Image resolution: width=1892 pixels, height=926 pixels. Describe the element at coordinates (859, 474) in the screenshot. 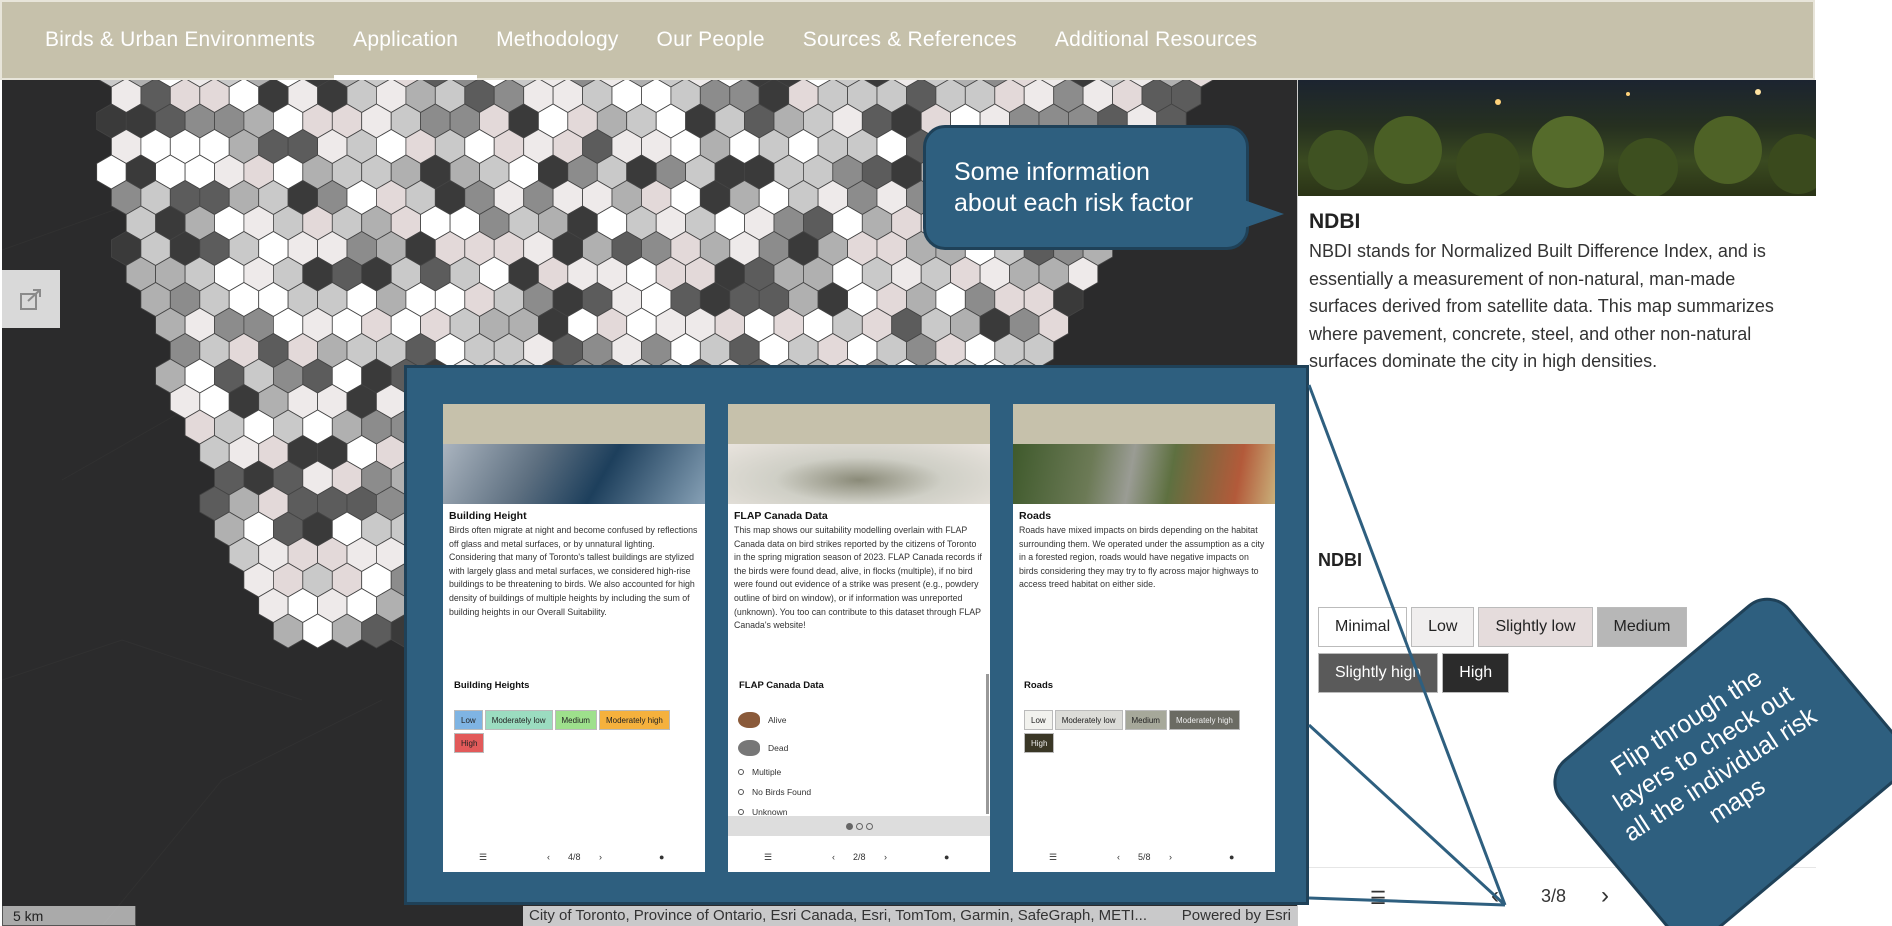

I see `bird-nest-photo` at that location.